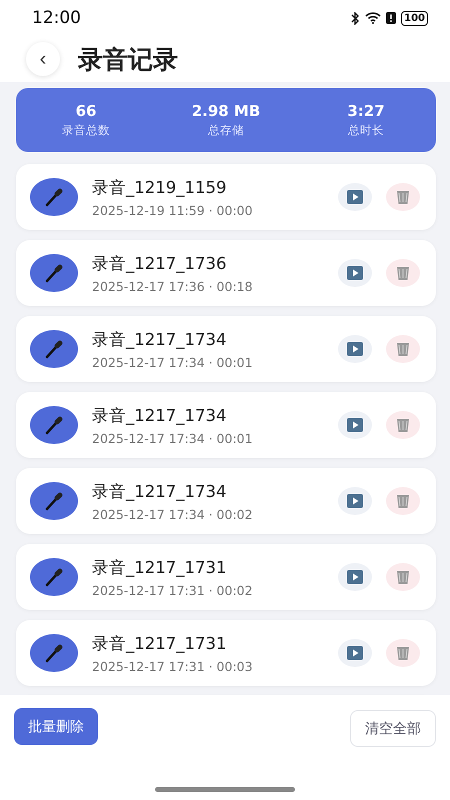  I want to click on stat-value: 2.98 MB, so click(226, 111).